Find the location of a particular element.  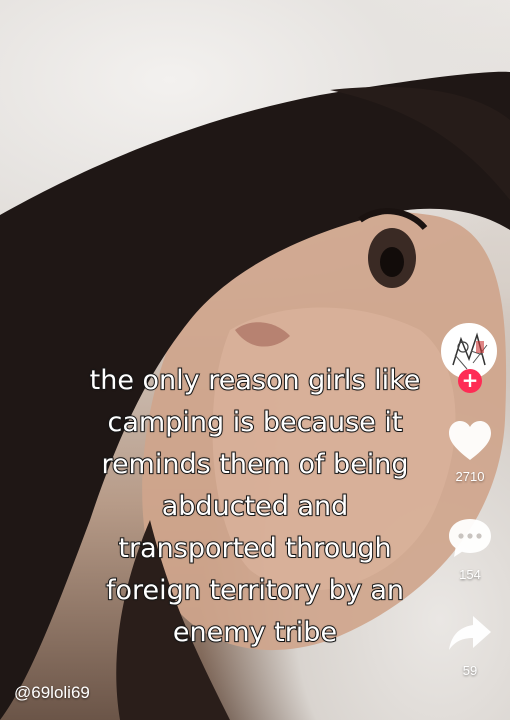

comment-button: 154 is located at coordinates (470, 549).